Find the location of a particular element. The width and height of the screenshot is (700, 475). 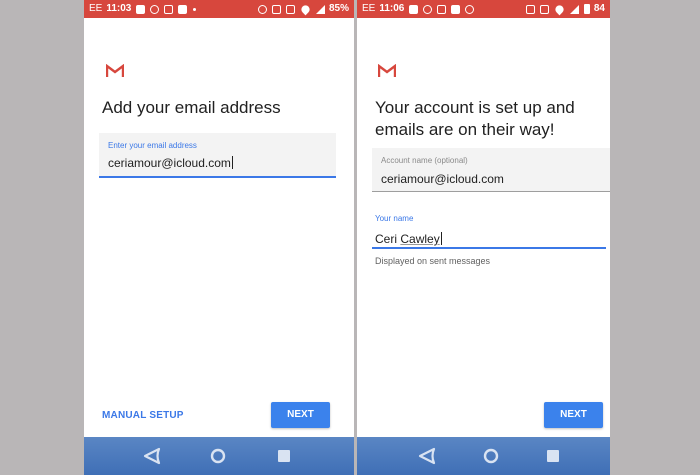

battery-percent: 84 is located at coordinates (599, 8).